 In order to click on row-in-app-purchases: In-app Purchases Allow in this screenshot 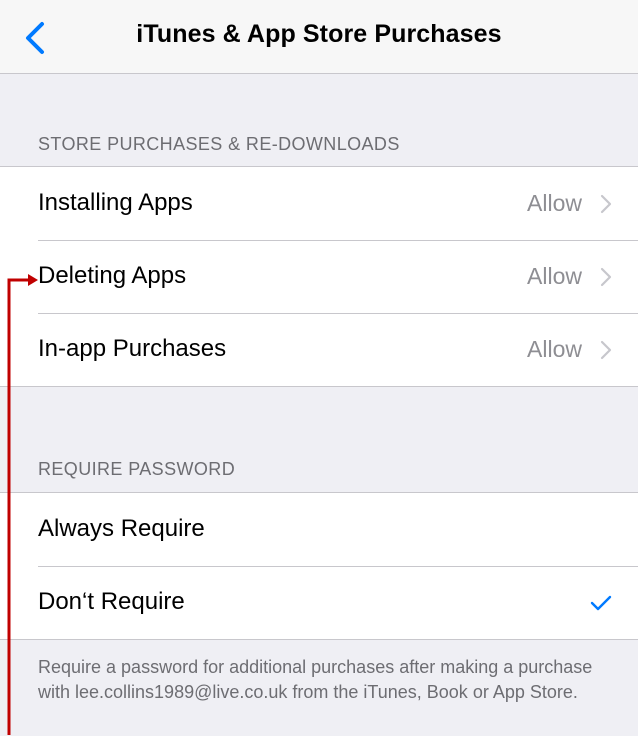, I will do `click(319, 349)`.